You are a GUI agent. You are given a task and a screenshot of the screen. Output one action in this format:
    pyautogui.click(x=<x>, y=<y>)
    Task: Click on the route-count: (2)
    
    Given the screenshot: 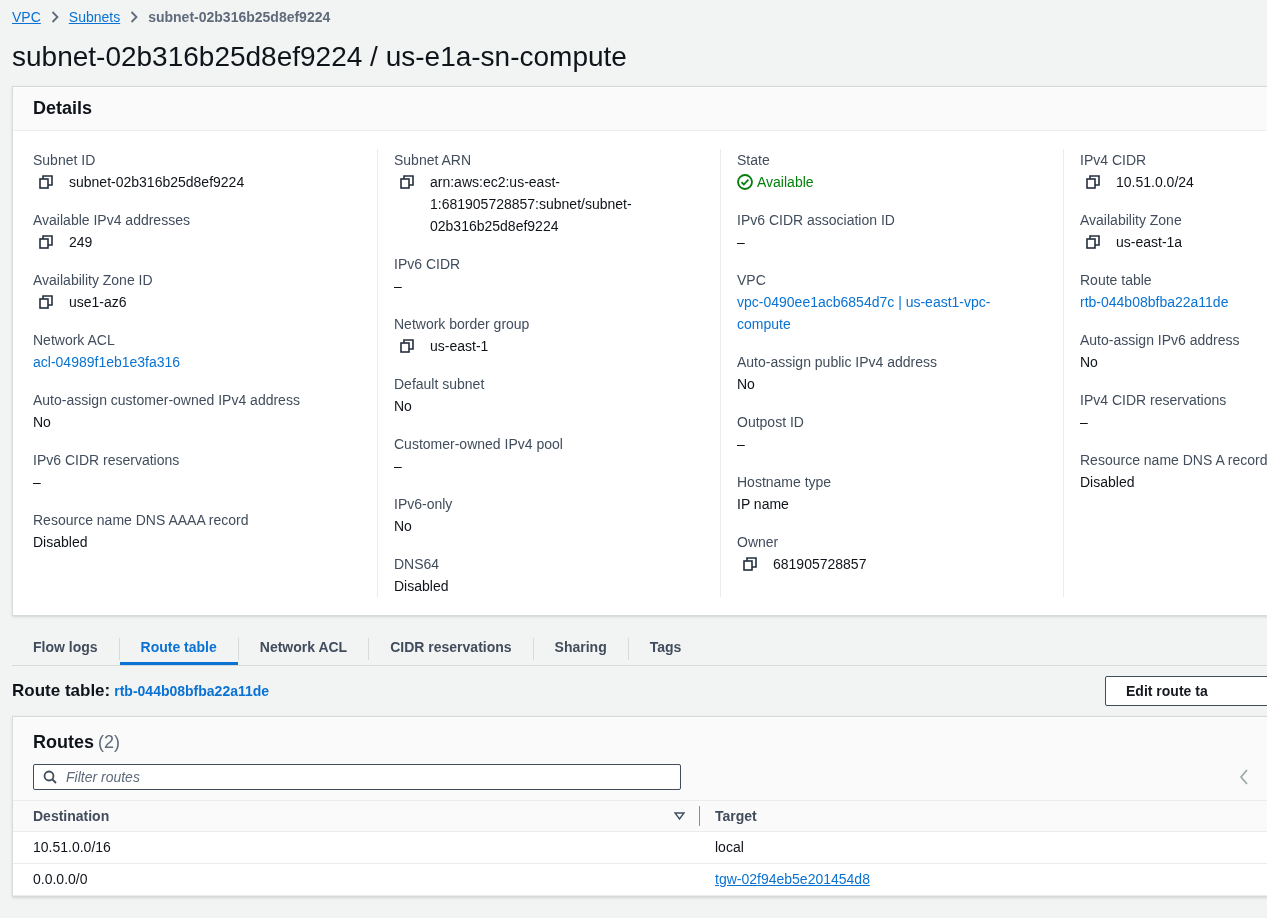 What is the action you would take?
    pyautogui.click(x=109, y=742)
    